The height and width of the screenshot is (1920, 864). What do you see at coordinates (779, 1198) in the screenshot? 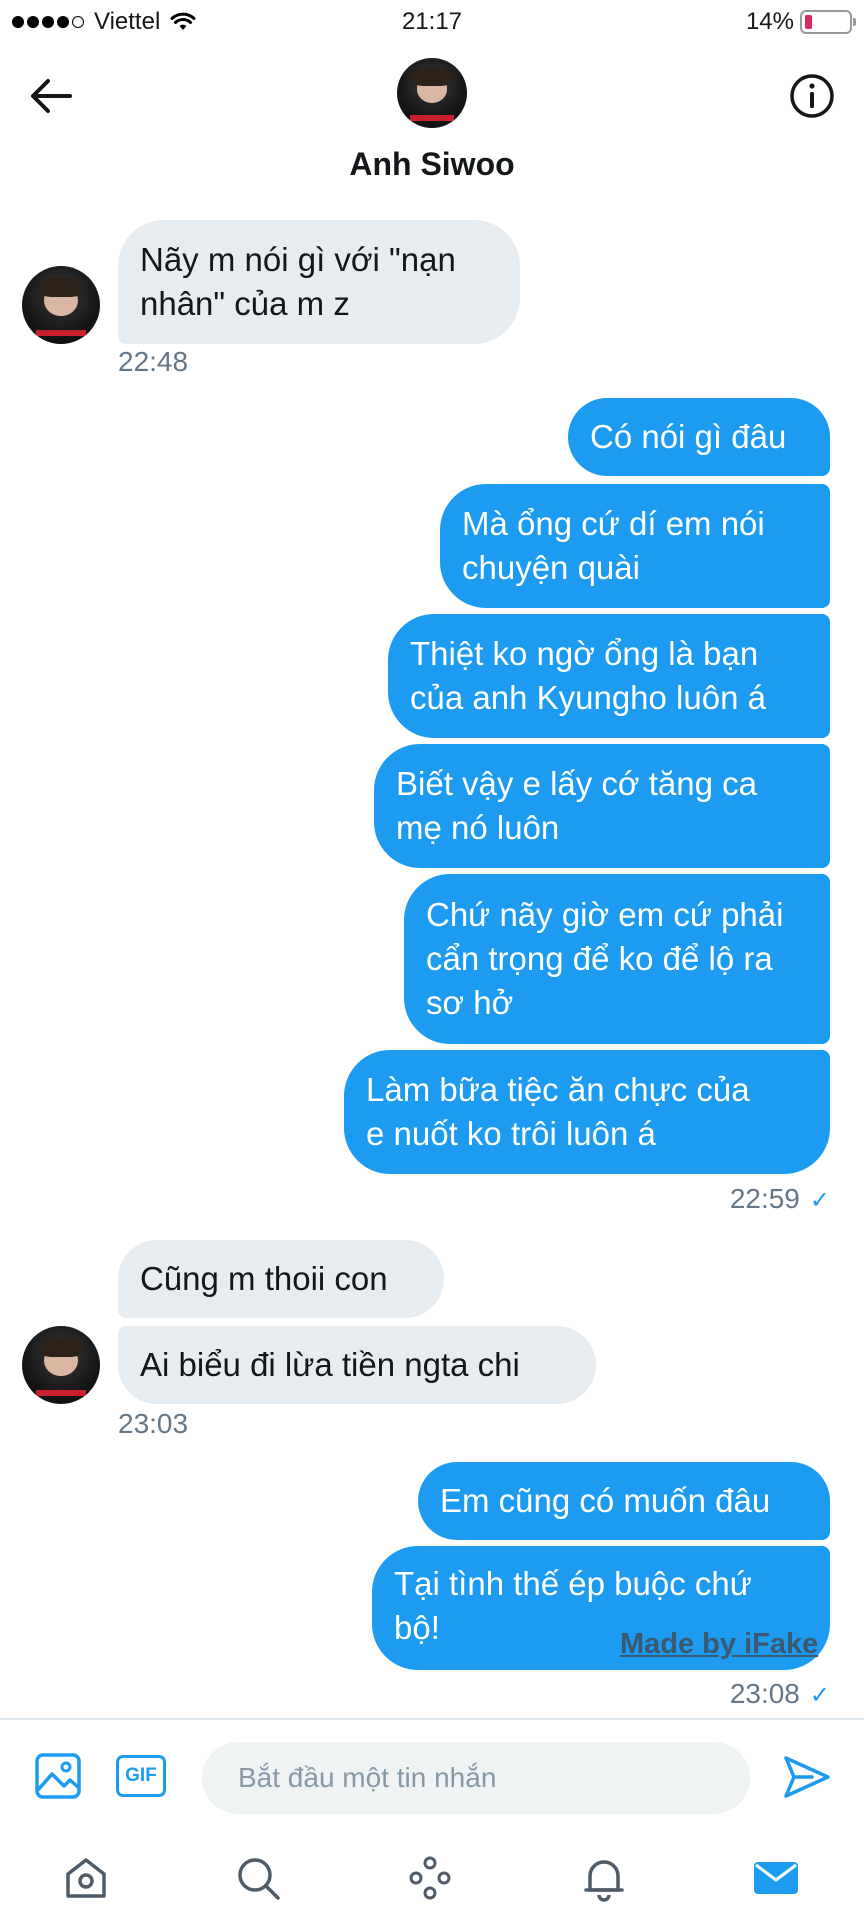
I see `message-timestamp: 22:59 ✓` at bounding box center [779, 1198].